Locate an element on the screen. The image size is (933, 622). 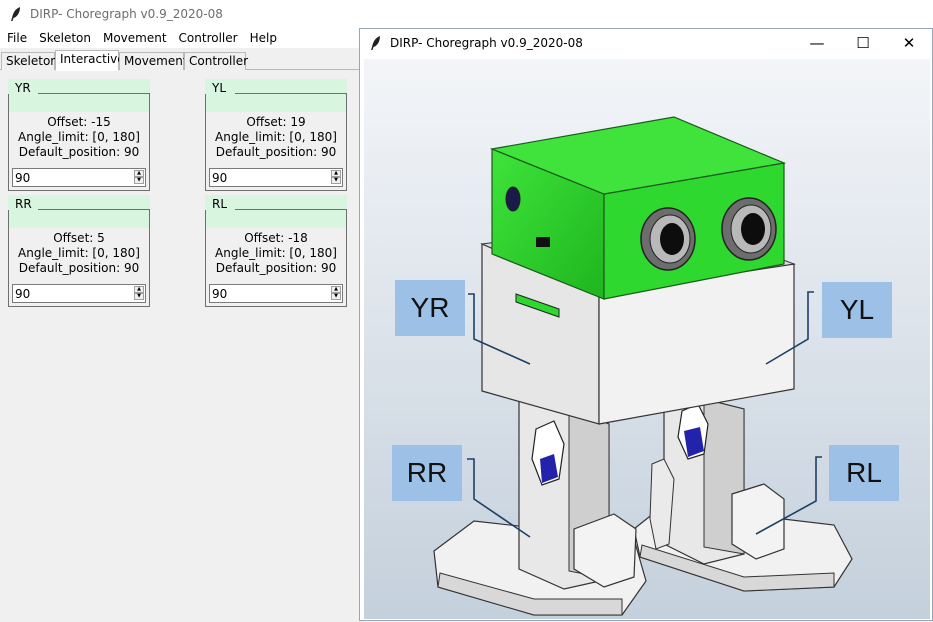
robot-window-title: DIRP- Choregraph v0.9_2020-08 is located at coordinates (486, 43).